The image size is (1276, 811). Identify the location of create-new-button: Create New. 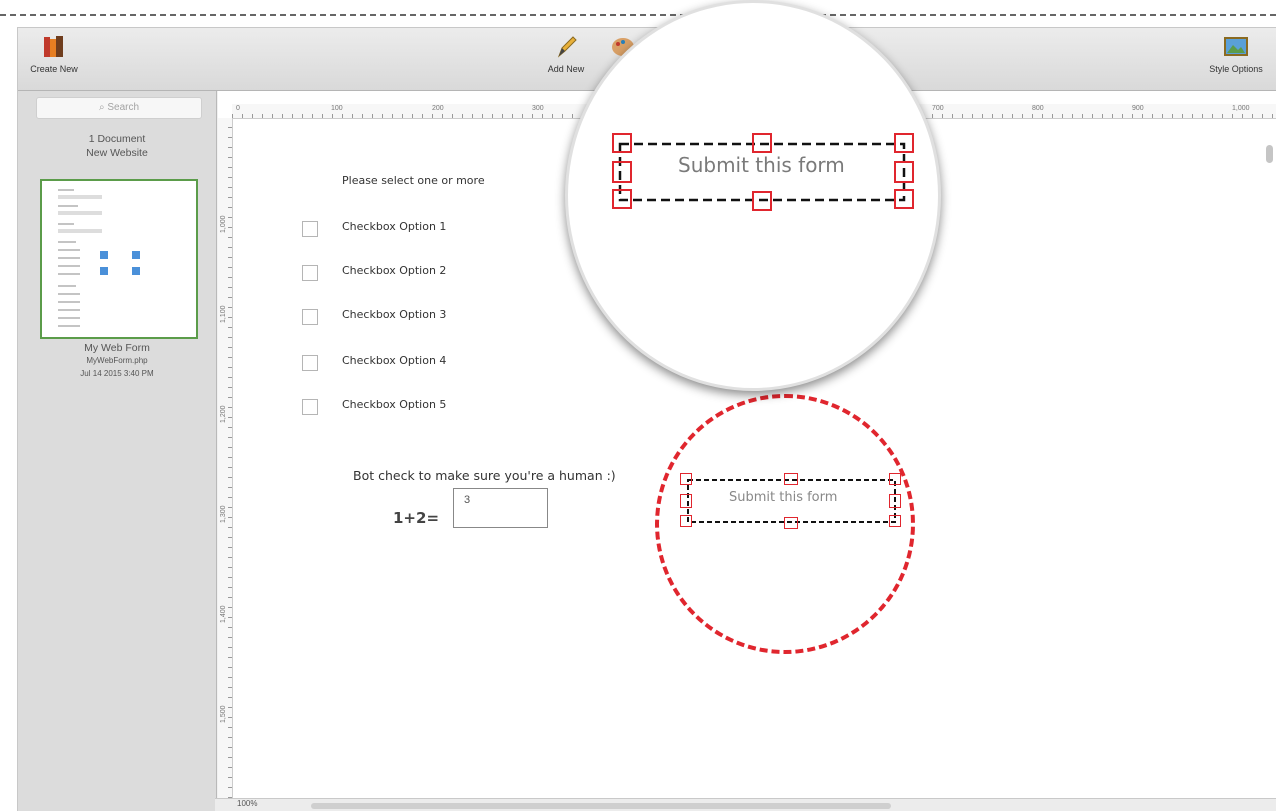
(54, 54).